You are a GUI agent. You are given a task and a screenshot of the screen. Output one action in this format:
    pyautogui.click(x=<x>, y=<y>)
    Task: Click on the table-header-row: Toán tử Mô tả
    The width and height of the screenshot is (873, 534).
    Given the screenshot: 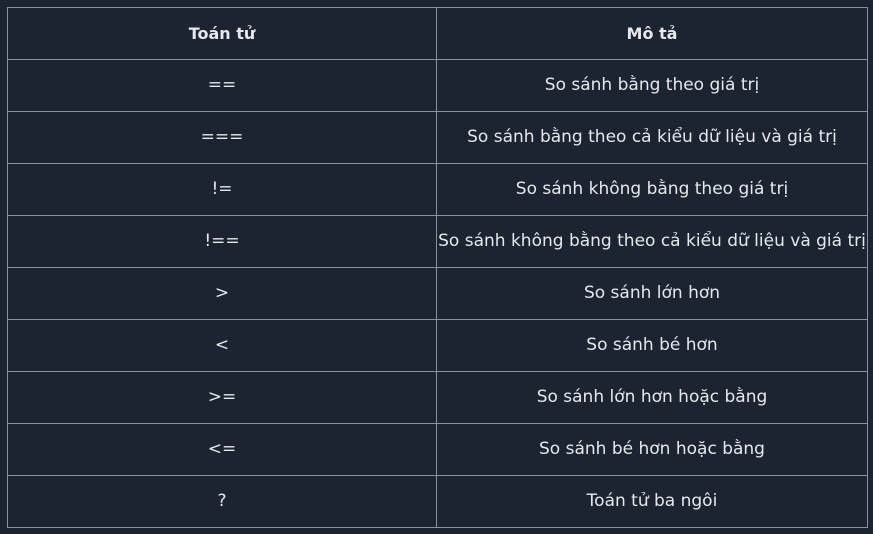 What is the action you would take?
    pyautogui.click(x=437, y=33)
    